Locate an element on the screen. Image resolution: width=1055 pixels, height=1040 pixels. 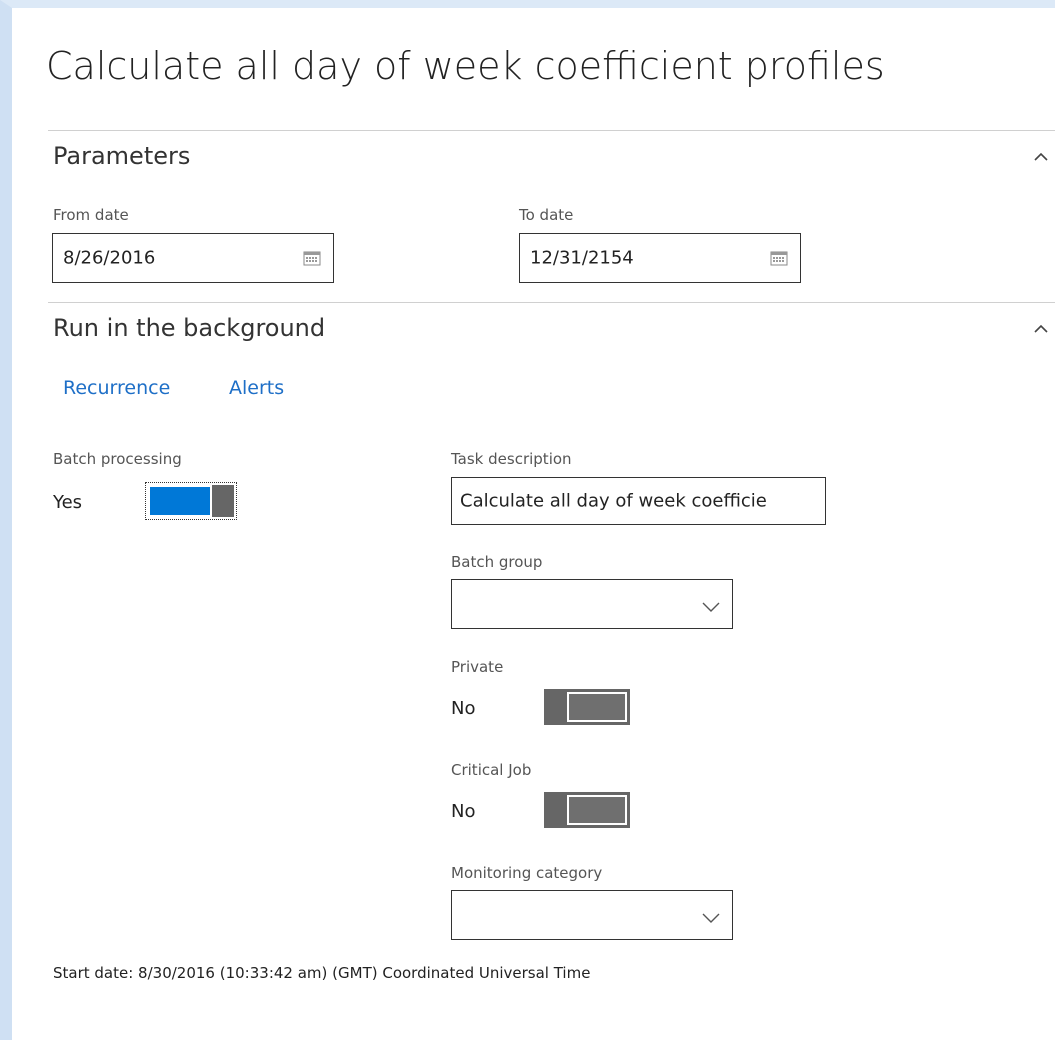
private-toggle is located at coordinates (587, 707).